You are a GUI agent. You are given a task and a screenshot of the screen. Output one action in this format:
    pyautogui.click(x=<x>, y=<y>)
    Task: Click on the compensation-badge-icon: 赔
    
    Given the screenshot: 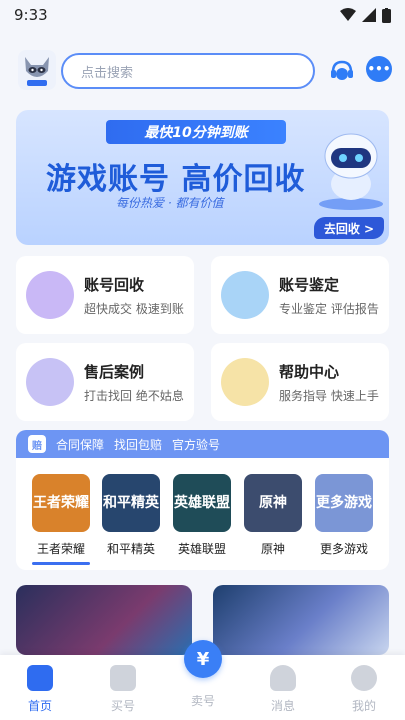 What is the action you would take?
    pyautogui.click(x=37, y=444)
    